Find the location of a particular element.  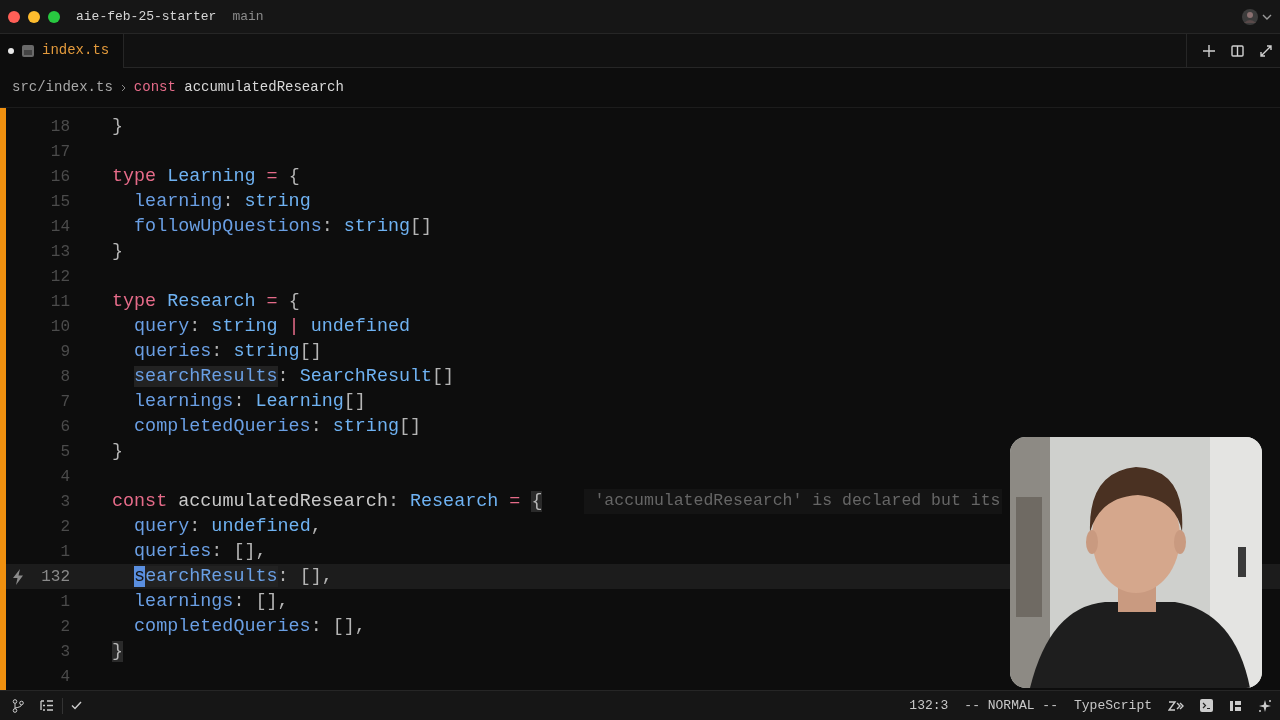

code-line: type Learning = { is located at coordinates (206, 177).